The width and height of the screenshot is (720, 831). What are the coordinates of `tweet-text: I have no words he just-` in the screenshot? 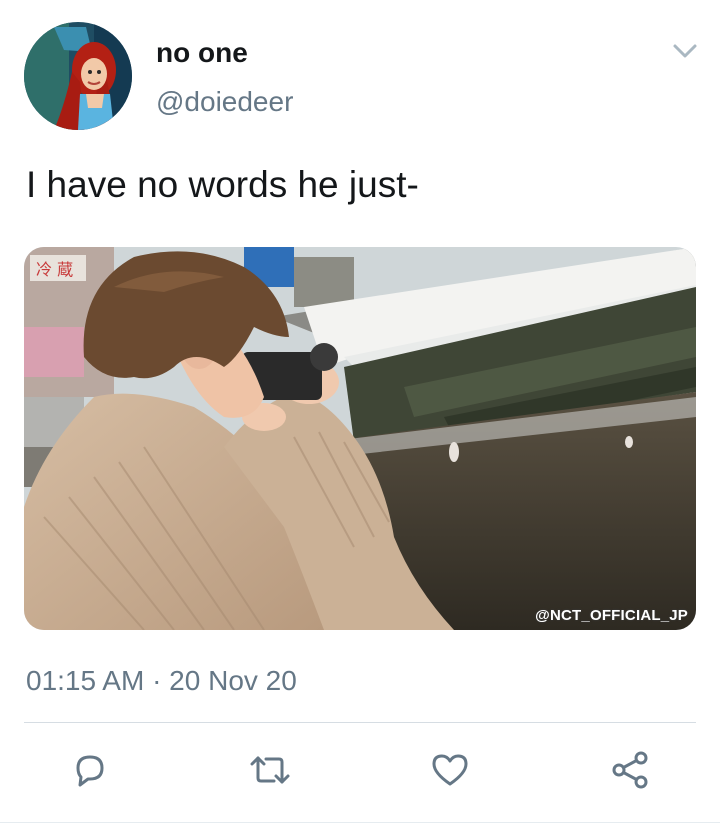 It's located at (222, 184).